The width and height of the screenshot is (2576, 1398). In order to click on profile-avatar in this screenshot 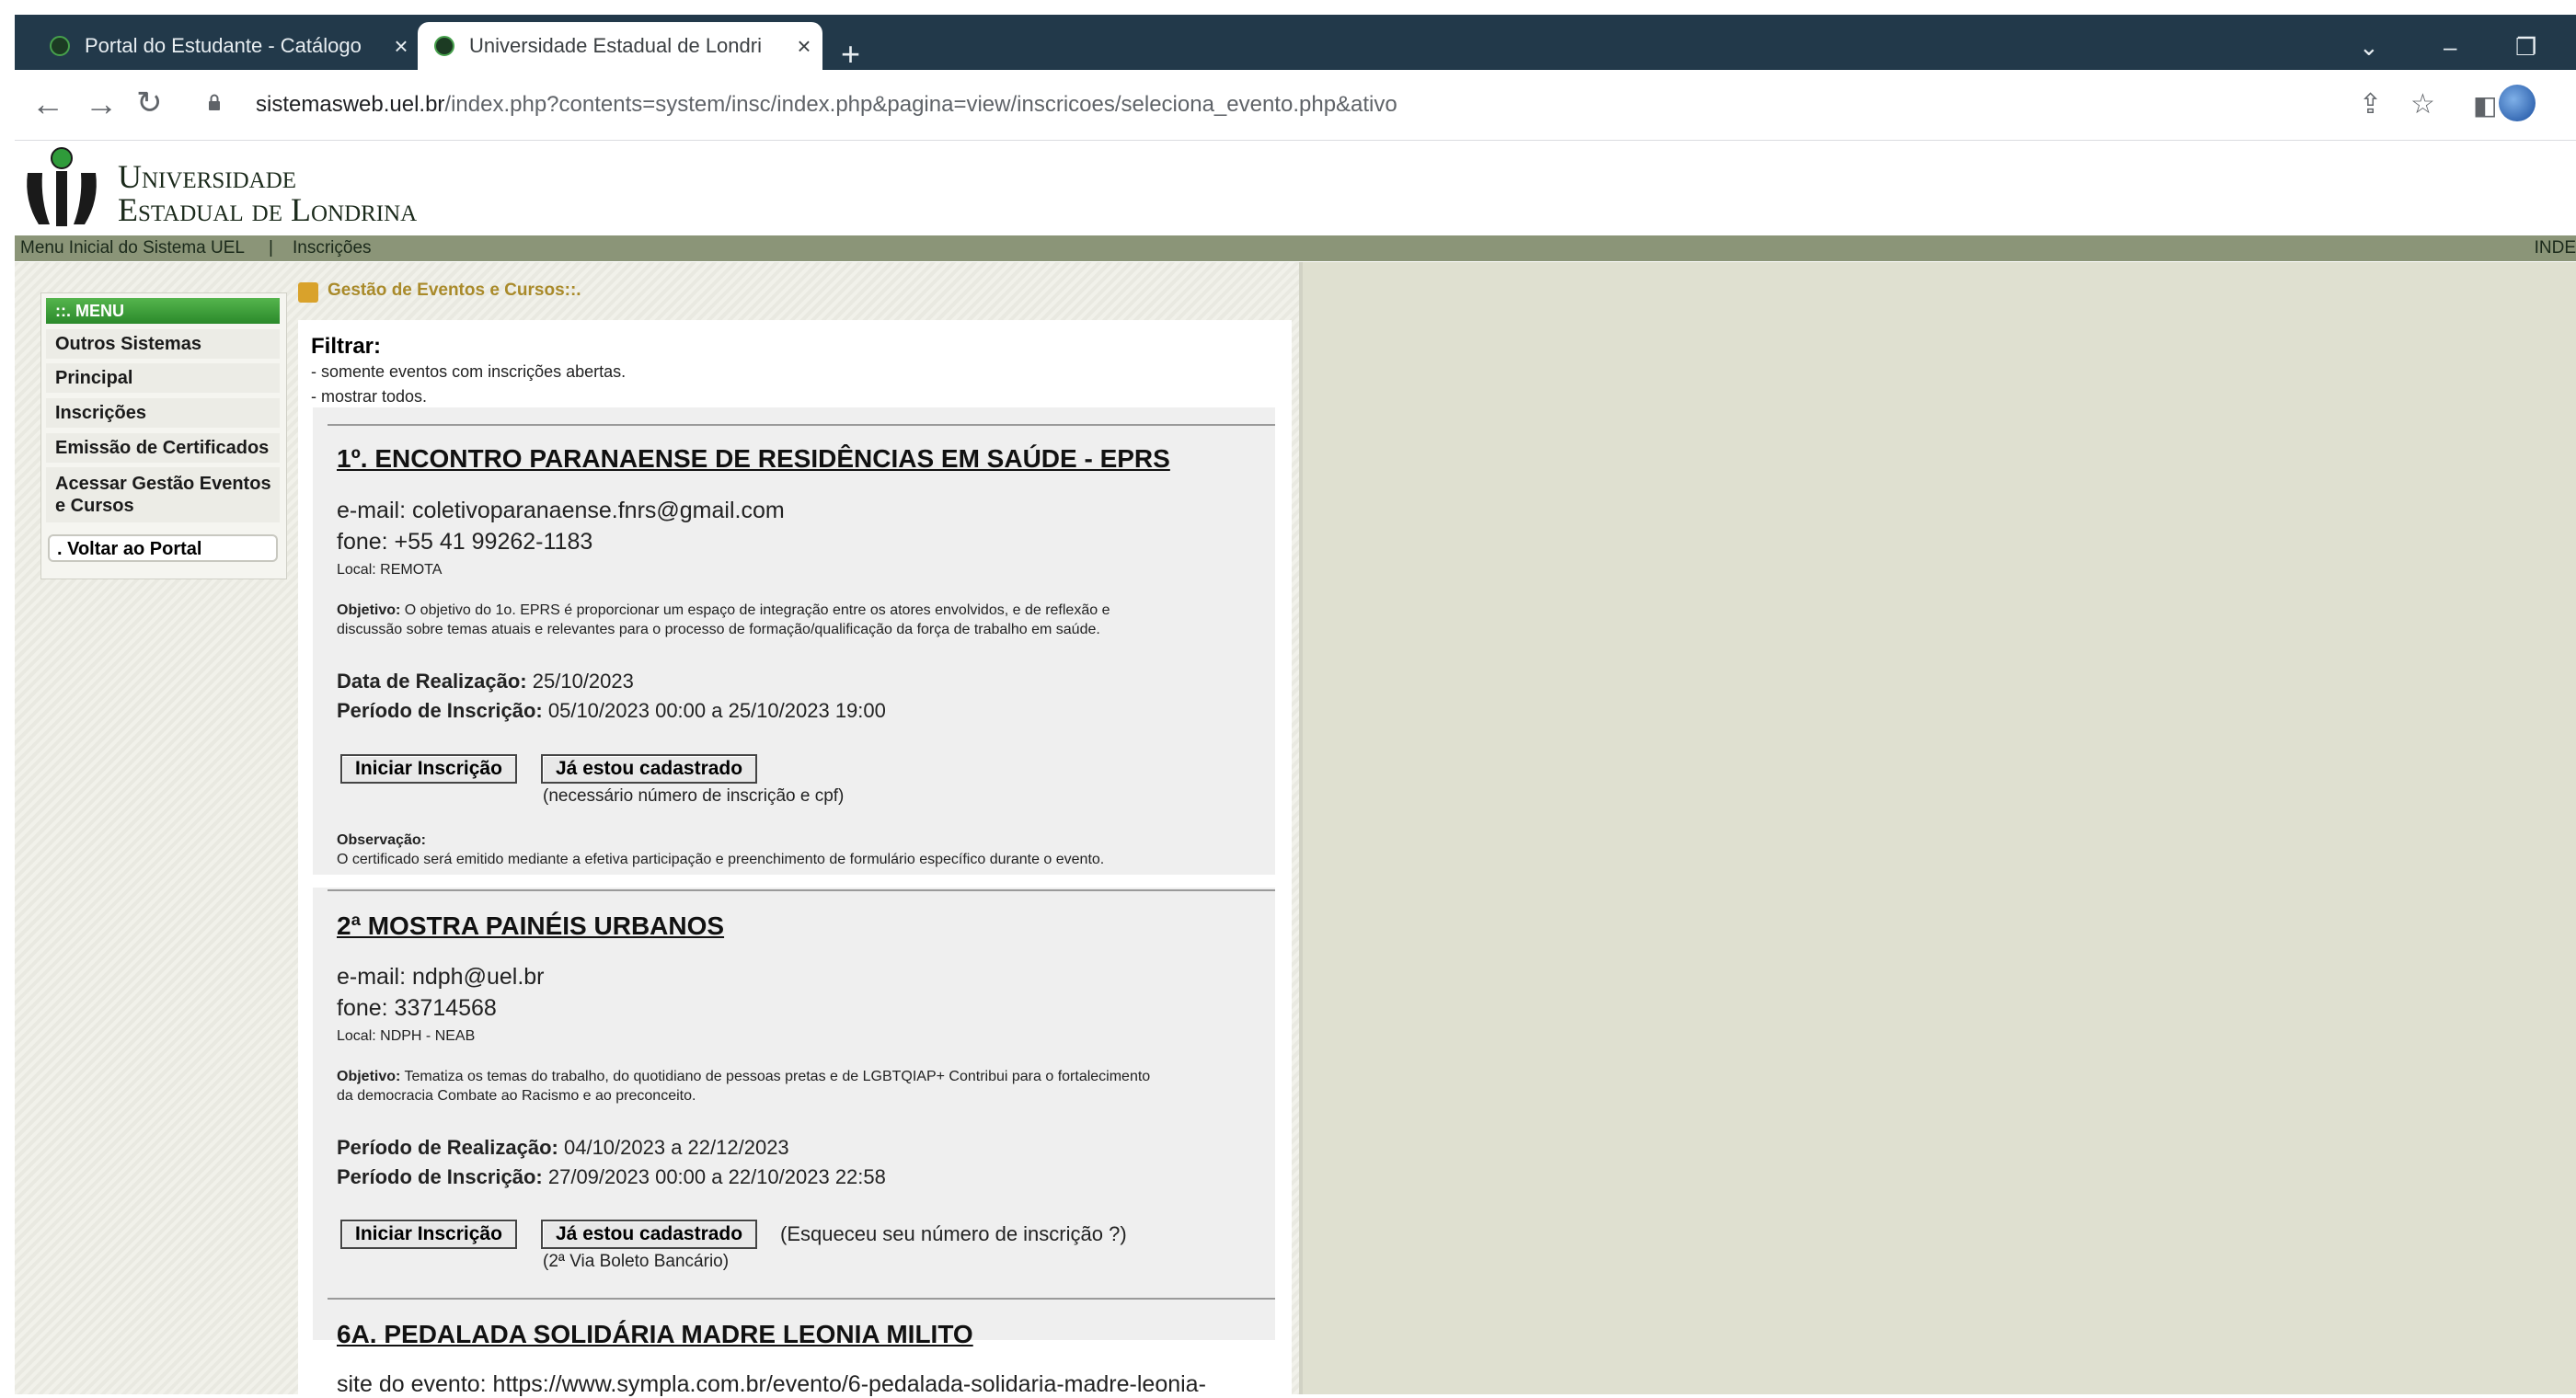, I will do `click(2517, 103)`.